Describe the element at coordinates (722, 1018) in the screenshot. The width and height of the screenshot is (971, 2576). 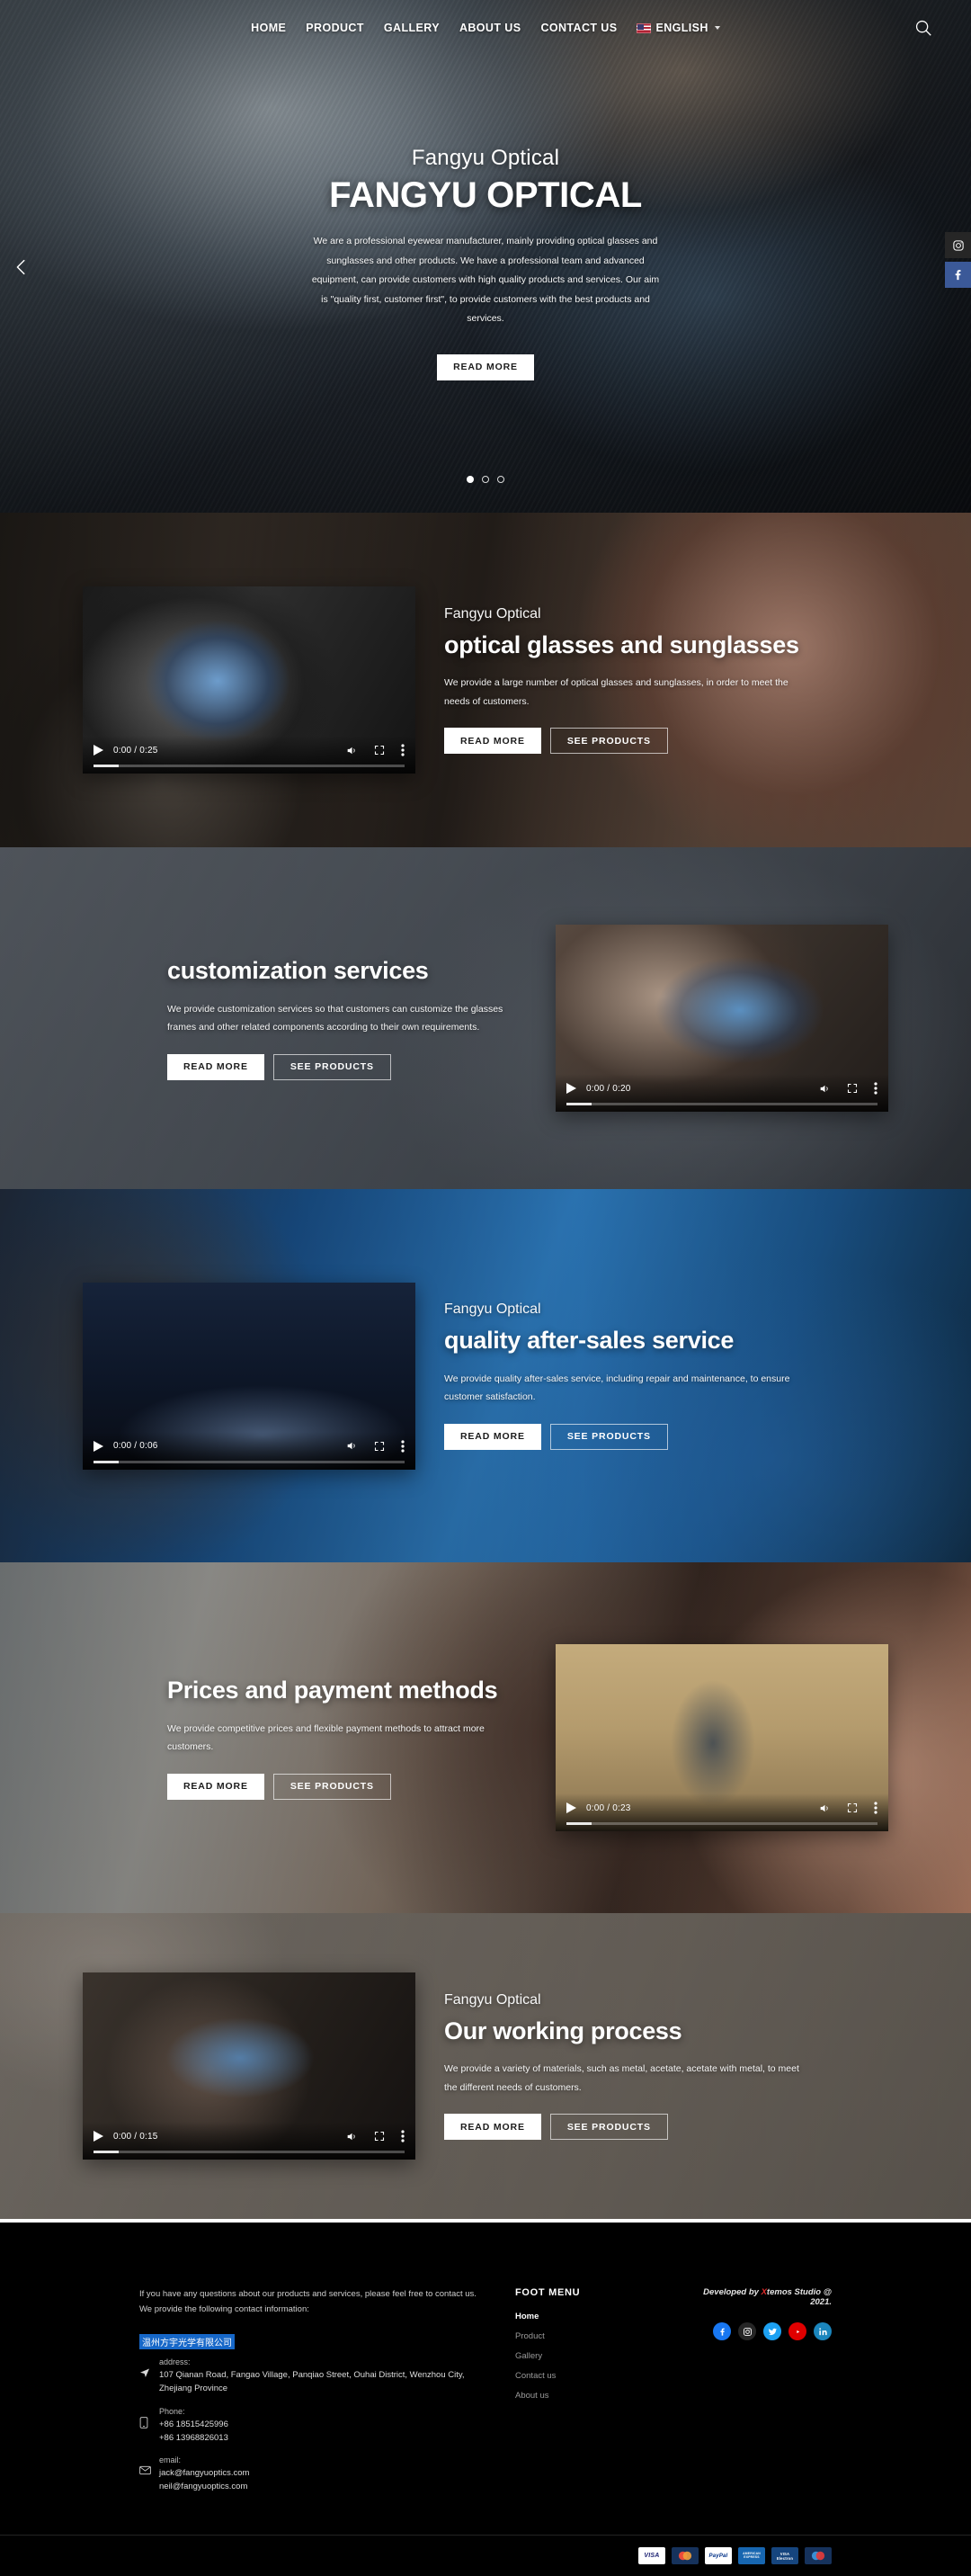
I see `video-player: 0:00 / 0:20` at that location.